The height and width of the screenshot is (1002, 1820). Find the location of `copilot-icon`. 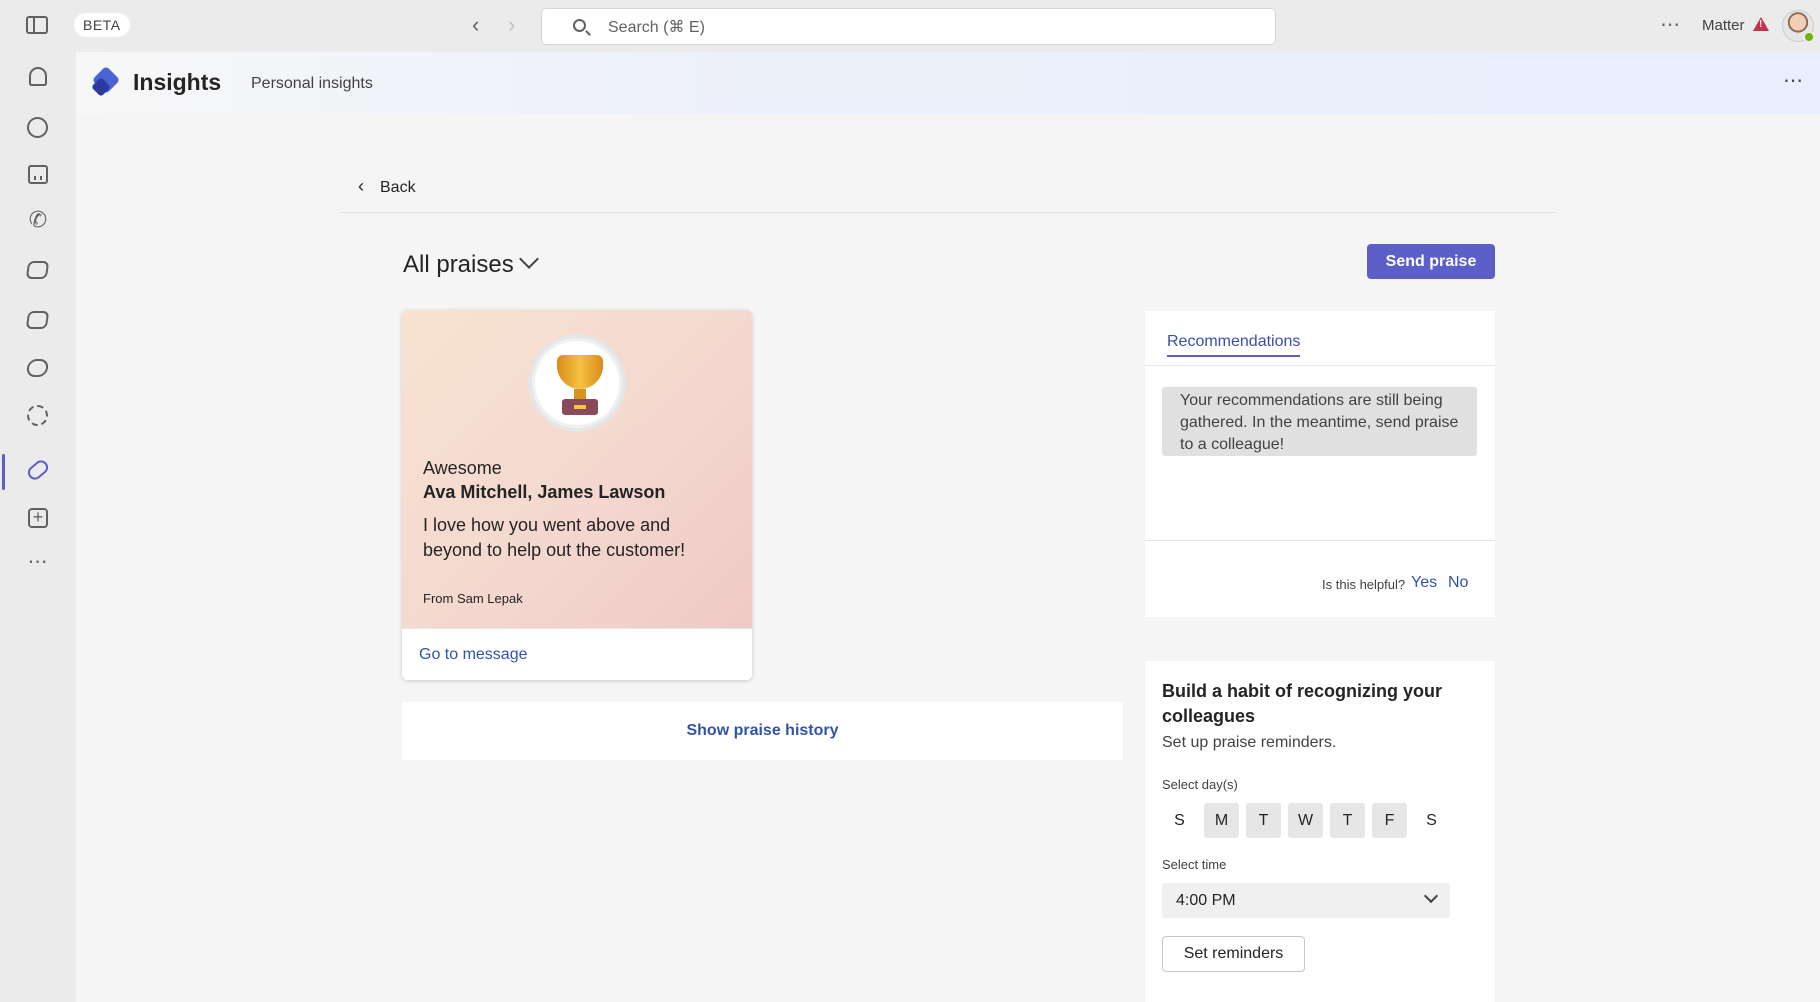

copilot-icon is located at coordinates (37, 368).